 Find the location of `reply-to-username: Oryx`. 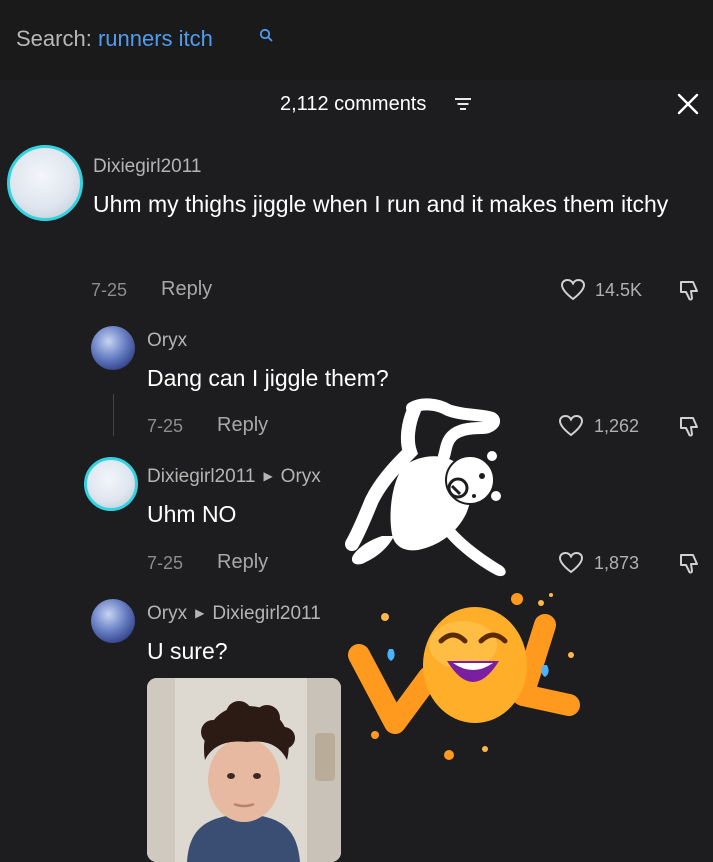

reply-to-username: Oryx is located at coordinates (301, 476).